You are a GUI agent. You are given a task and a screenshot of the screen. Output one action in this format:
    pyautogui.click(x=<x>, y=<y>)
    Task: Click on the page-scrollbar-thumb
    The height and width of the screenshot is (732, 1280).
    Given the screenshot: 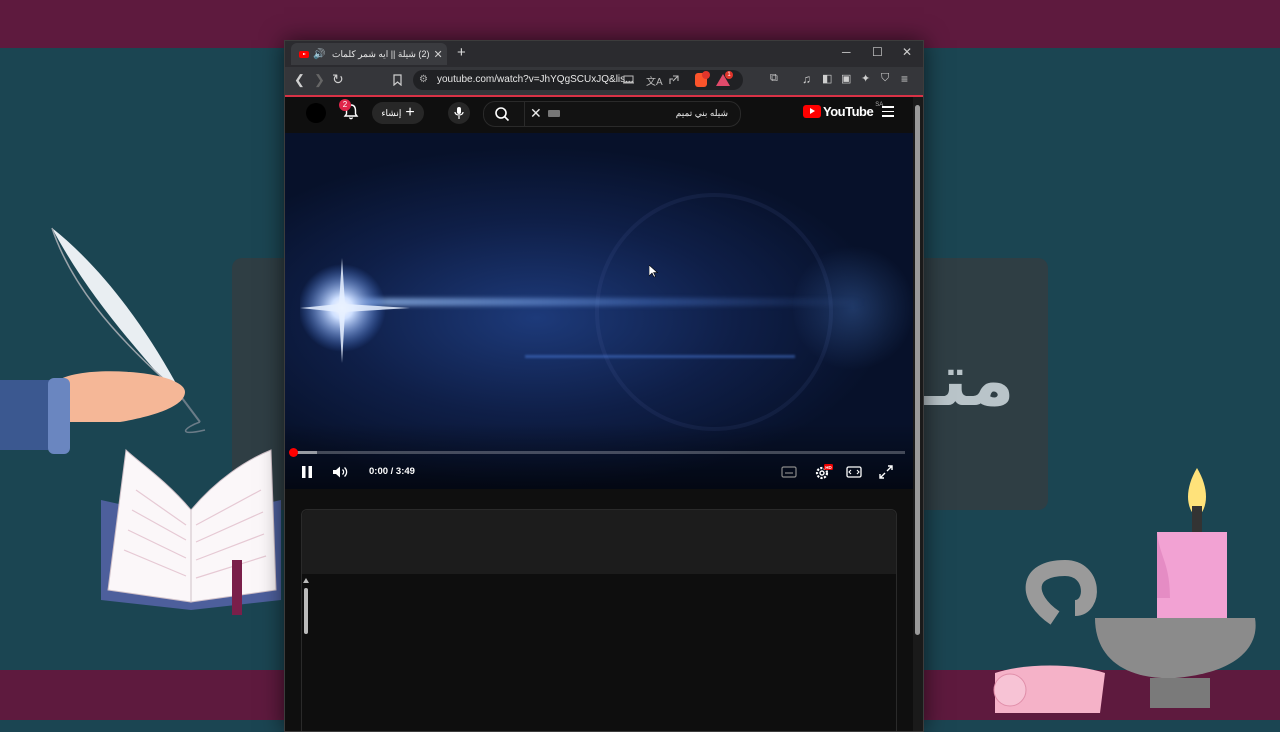 What is the action you would take?
    pyautogui.click(x=917, y=370)
    